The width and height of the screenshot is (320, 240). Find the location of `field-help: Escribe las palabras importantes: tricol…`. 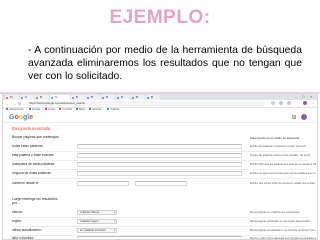

field-help: Escribe las palabras importantes: tricol… is located at coordinates (278, 146).